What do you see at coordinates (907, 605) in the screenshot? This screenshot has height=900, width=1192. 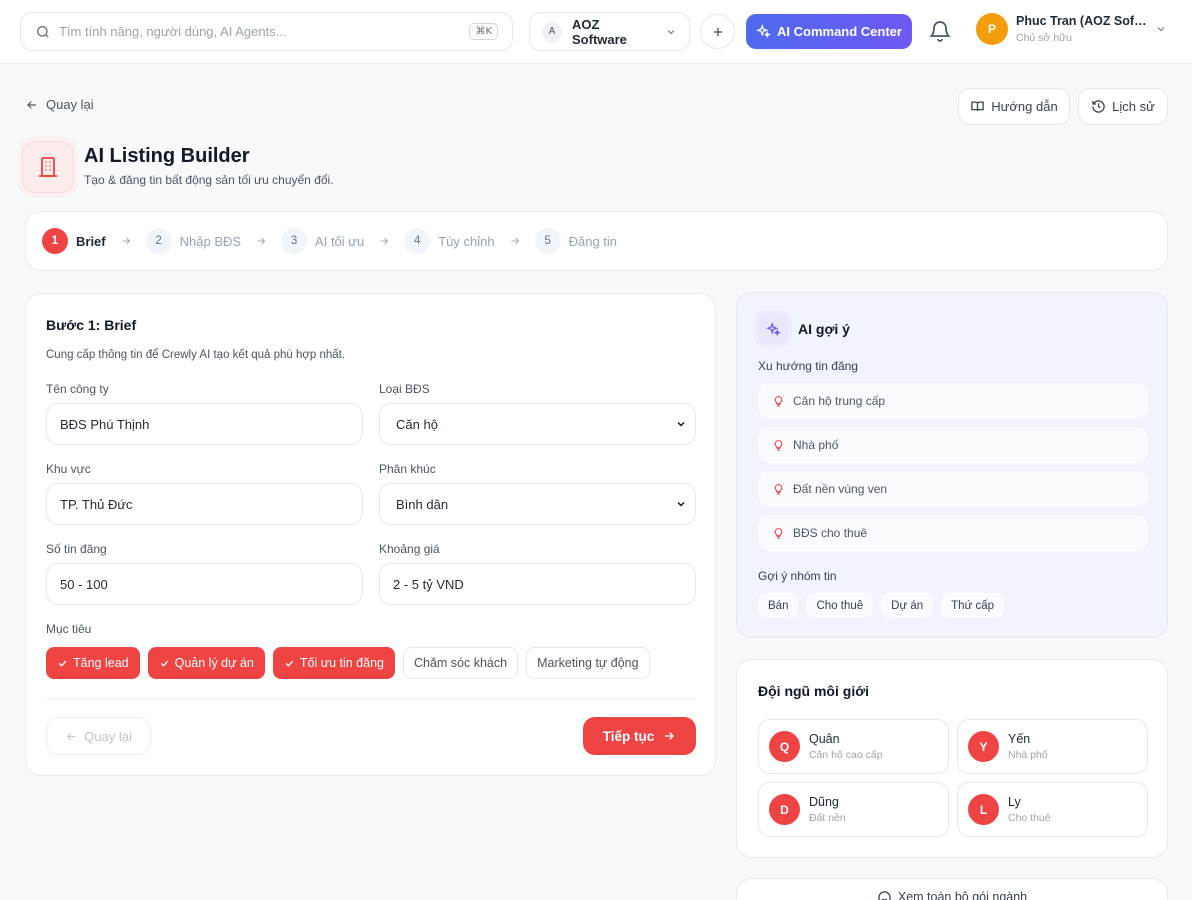 I see `group-tag: Dự án` at bounding box center [907, 605].